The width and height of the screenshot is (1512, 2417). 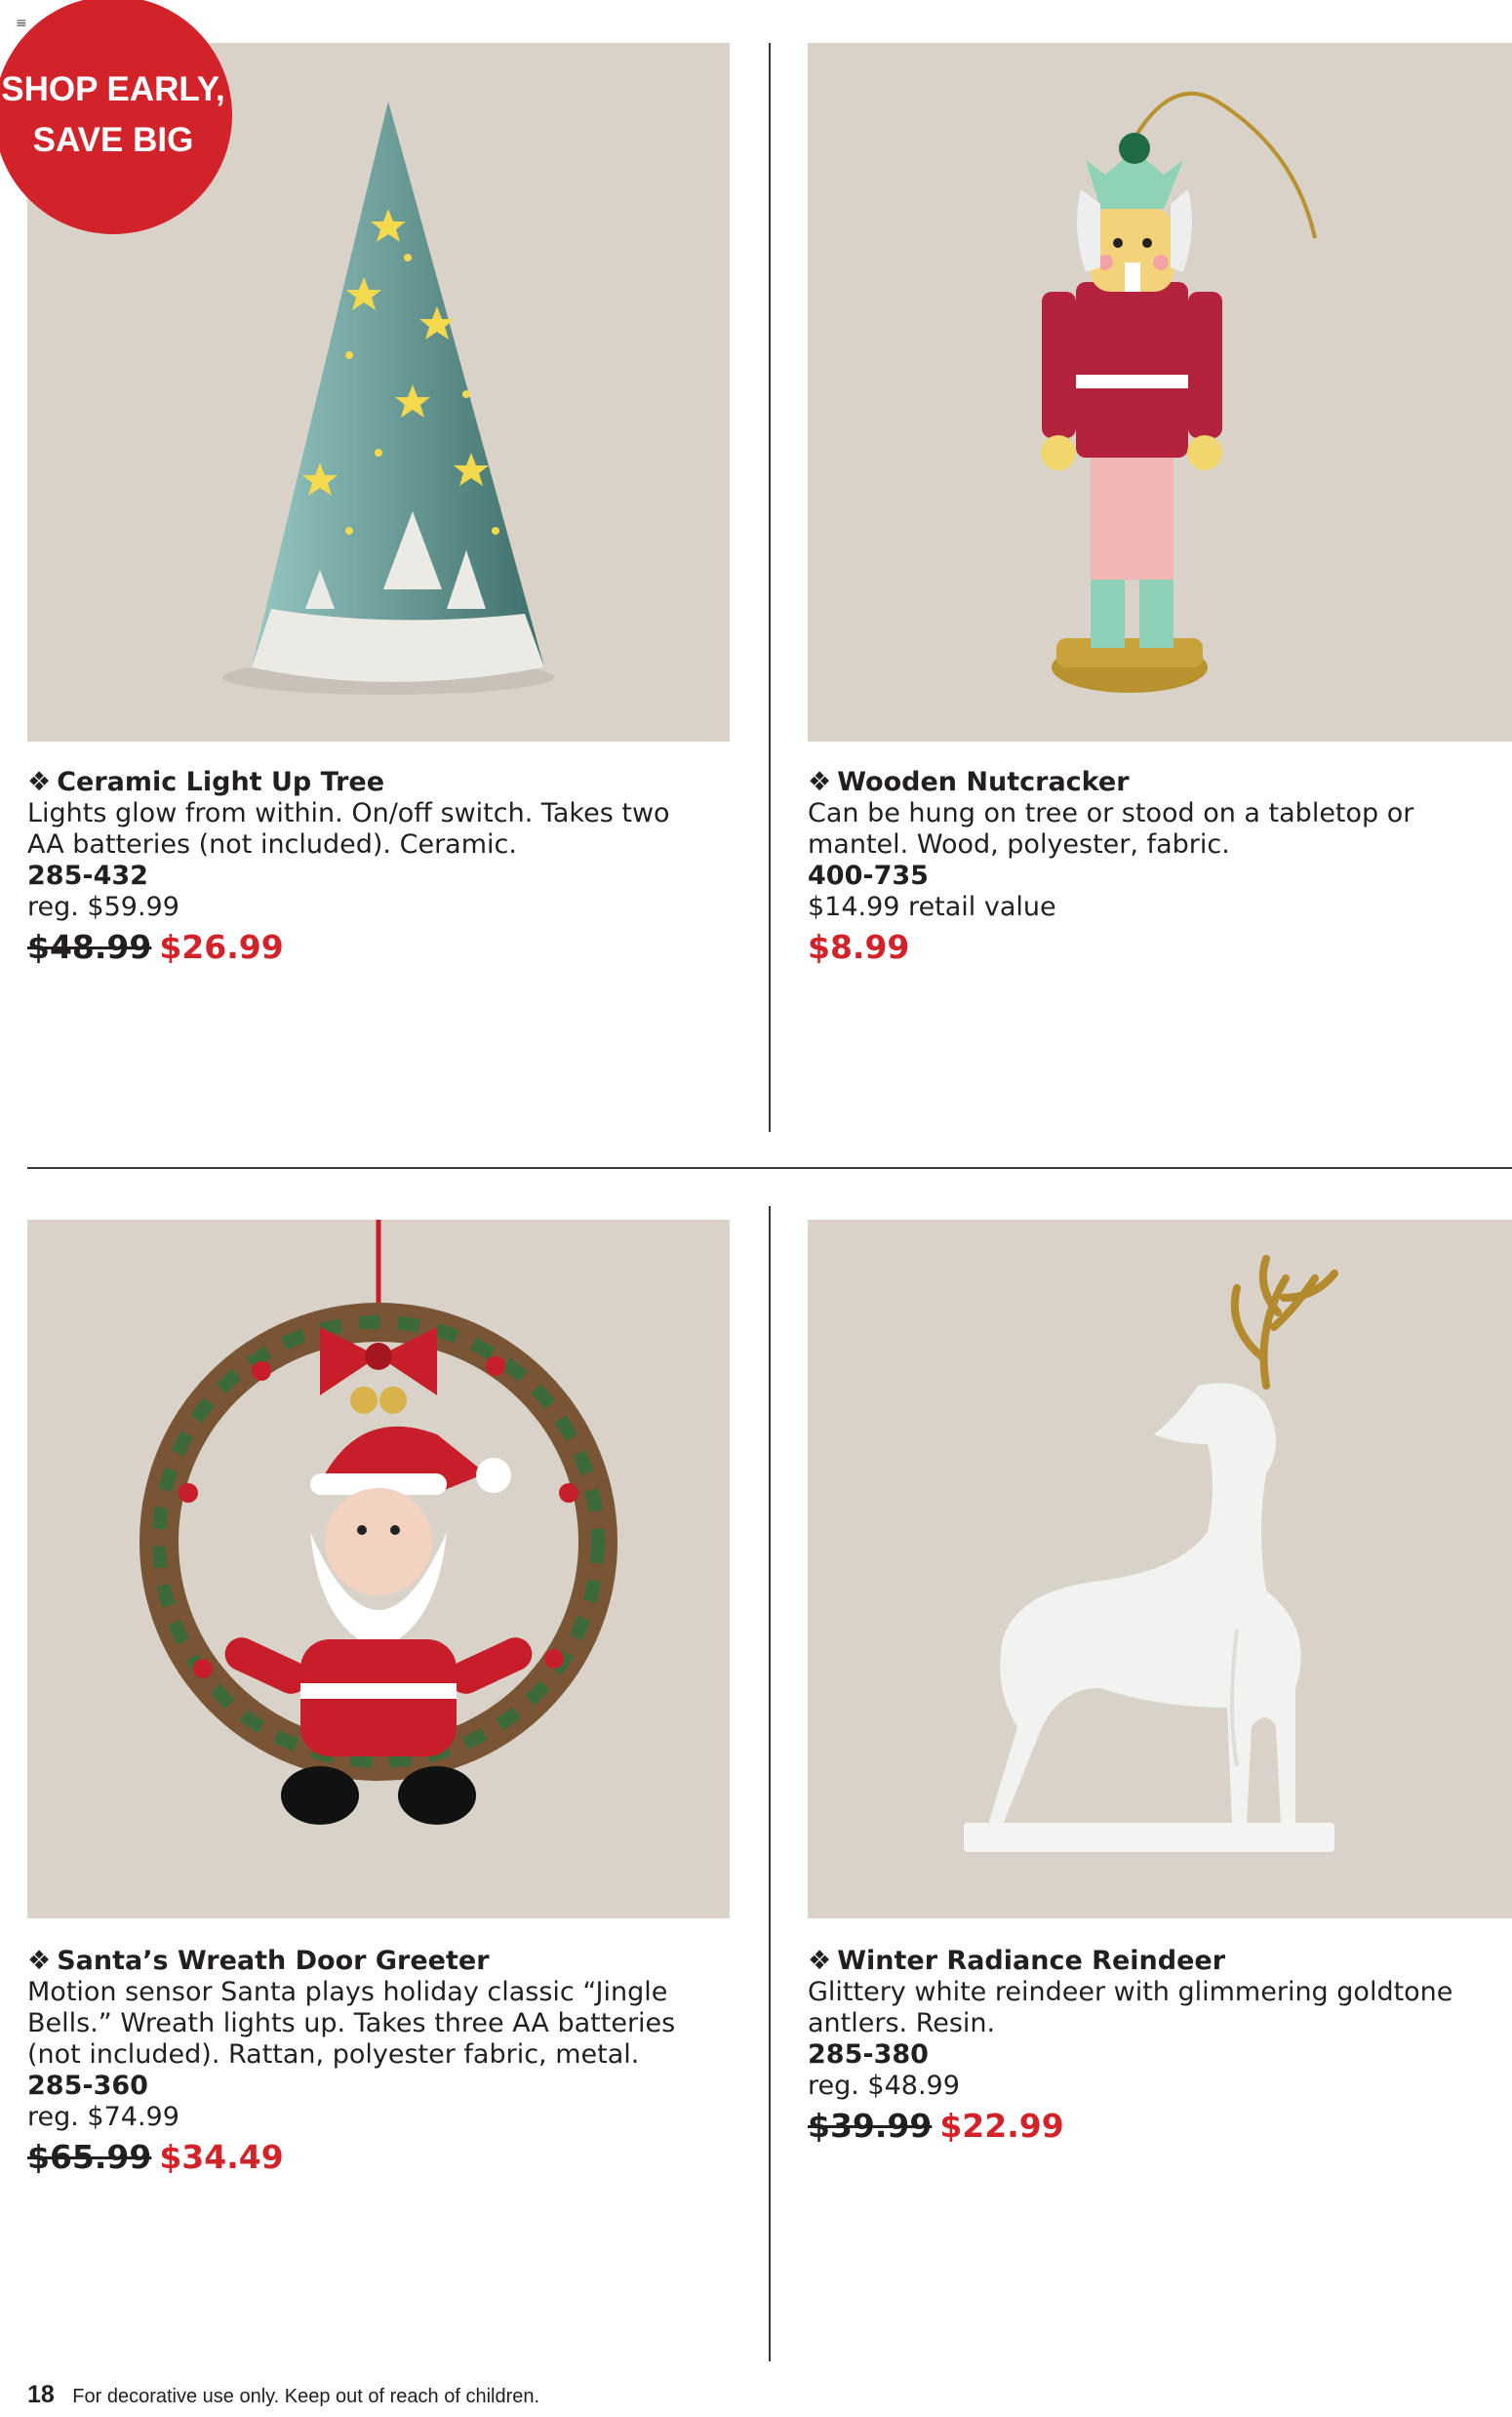 What do you see at coordinates (221, 947) in the screenshot?
I see `sale-price: $26.99` at bounding box center [221, 947].